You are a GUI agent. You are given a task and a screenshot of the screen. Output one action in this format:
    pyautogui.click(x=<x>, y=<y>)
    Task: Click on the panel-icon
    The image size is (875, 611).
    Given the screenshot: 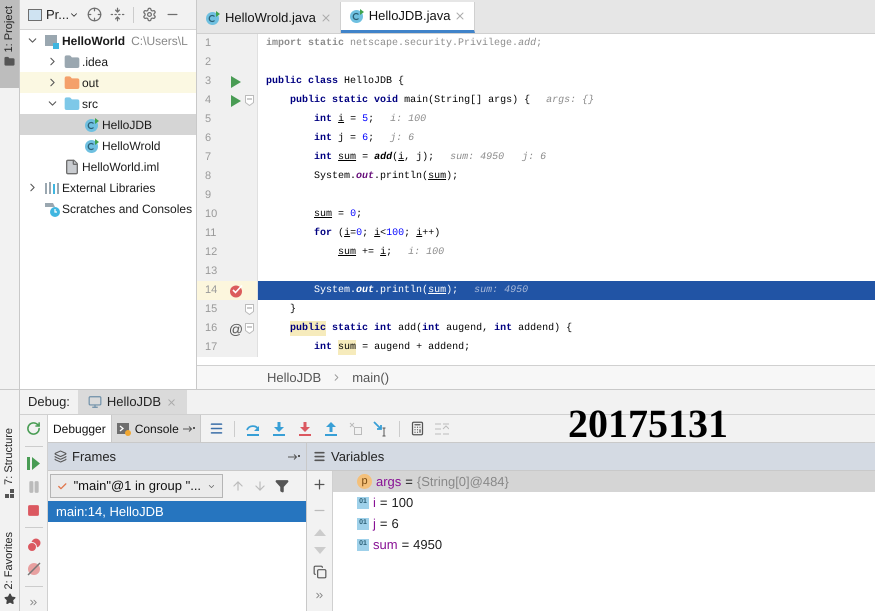 What is the action you would take?
    pyautogui.click(x=35, y=14)
    